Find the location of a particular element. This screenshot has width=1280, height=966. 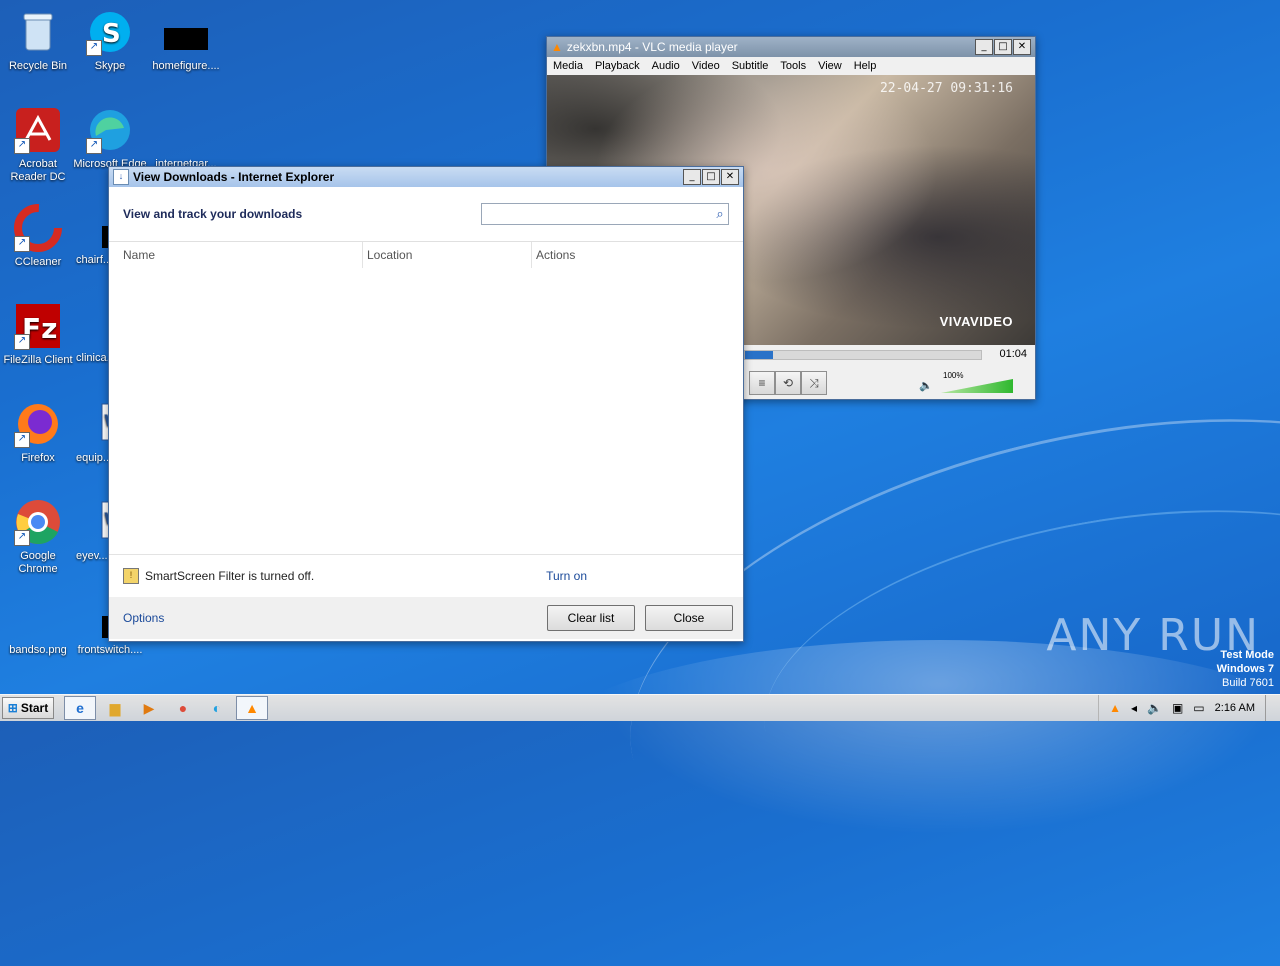

taskbar-chrome: ● is located at coordinates (183, 708).